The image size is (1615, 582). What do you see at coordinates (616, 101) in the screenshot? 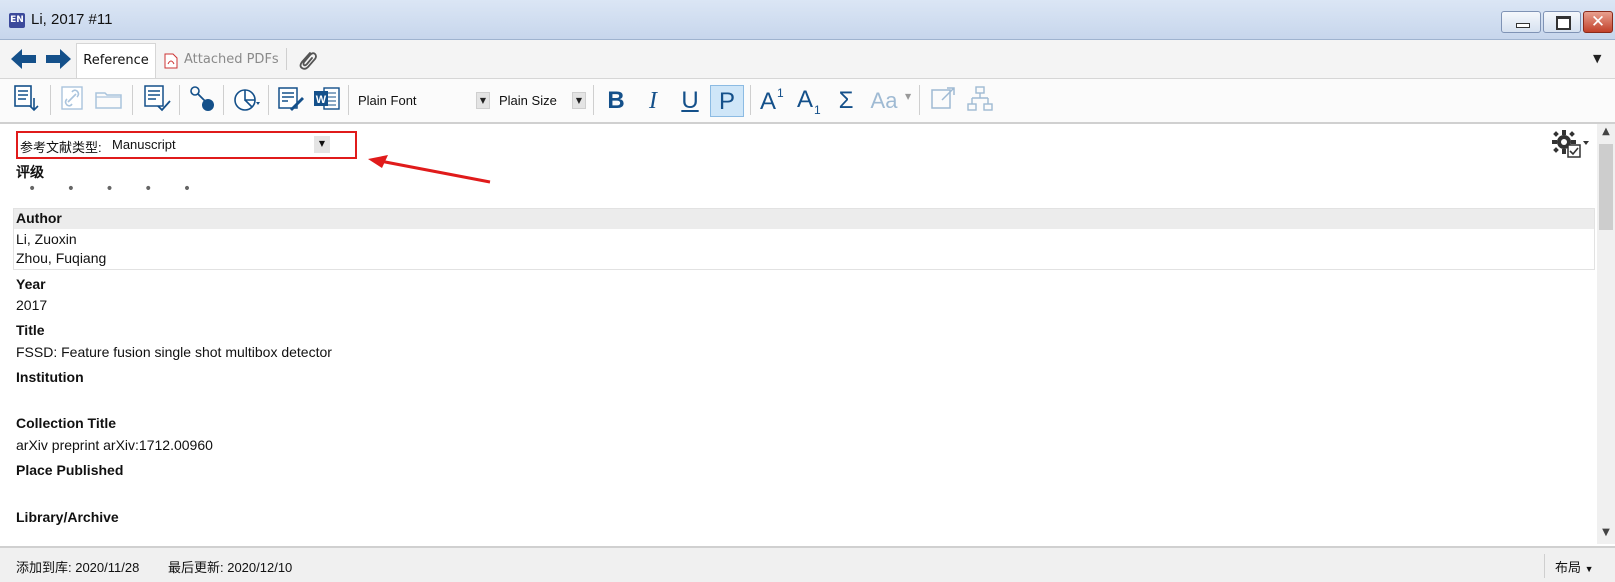
I see `bold-button: B` at bounding box center [616, 101].